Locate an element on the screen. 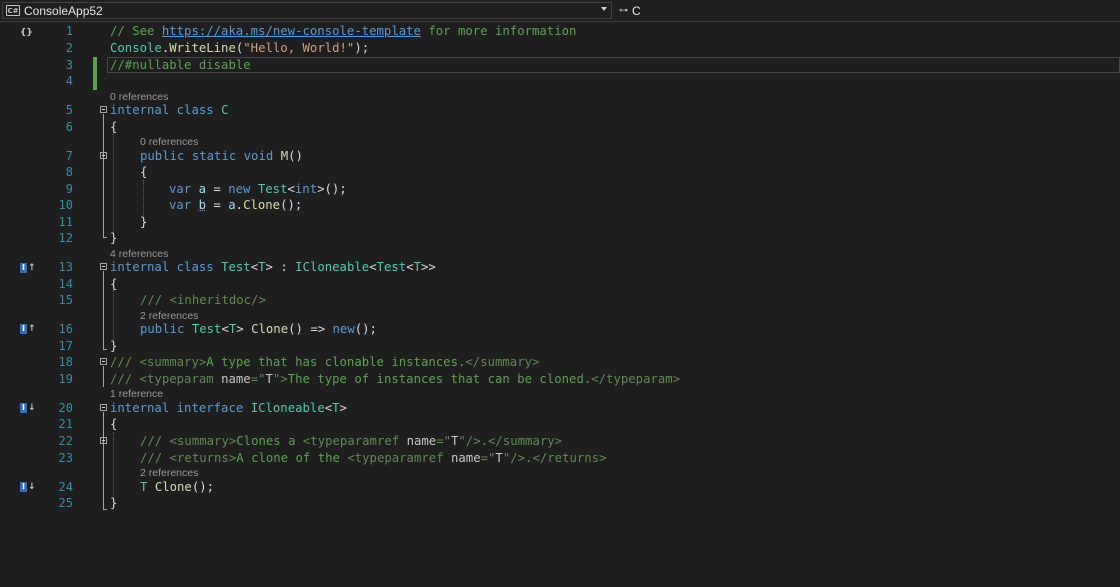  code-line-10: var b = a.Clone(); is located at coordinates (235, 205).